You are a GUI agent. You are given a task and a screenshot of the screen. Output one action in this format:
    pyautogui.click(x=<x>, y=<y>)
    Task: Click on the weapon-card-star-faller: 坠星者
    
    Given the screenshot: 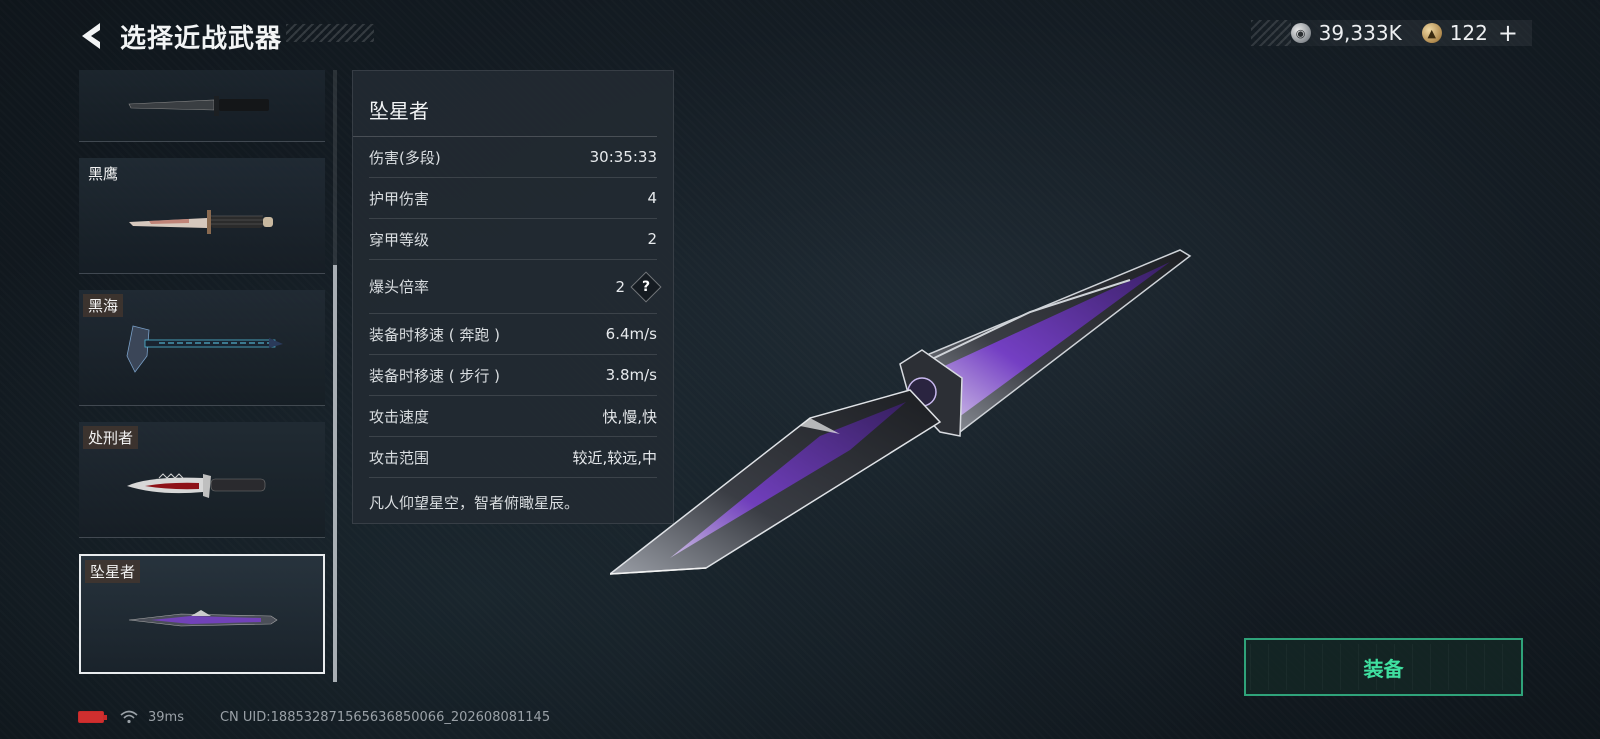 What is the action you would take?
    pyautogui.click(x=202, y=614)
    